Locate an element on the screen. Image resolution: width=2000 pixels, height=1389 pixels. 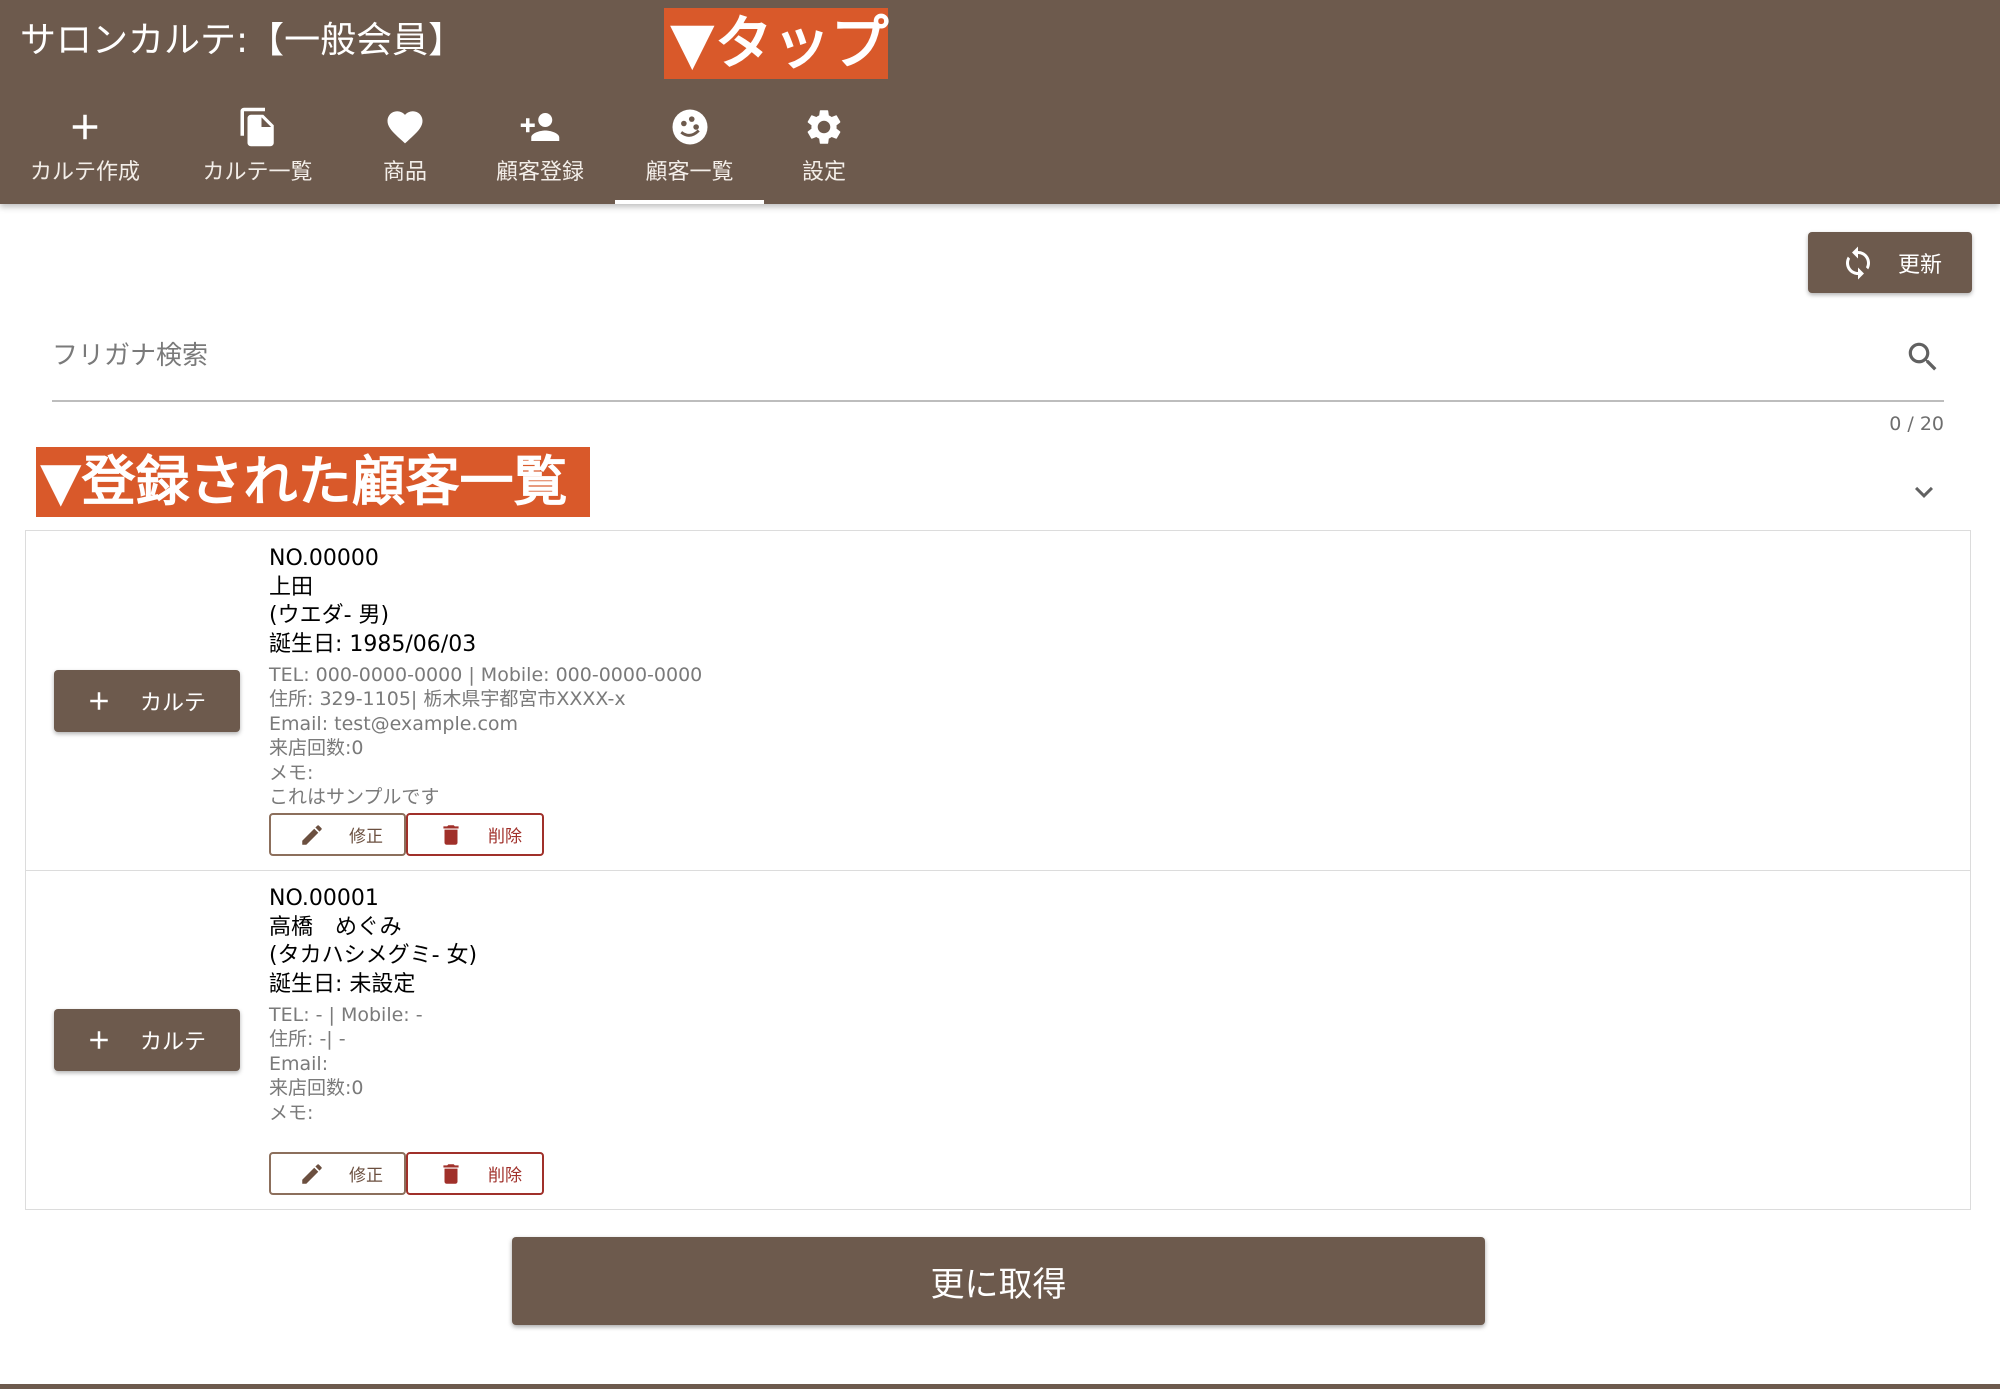
gear-icon is located at coordinates (824, 127).